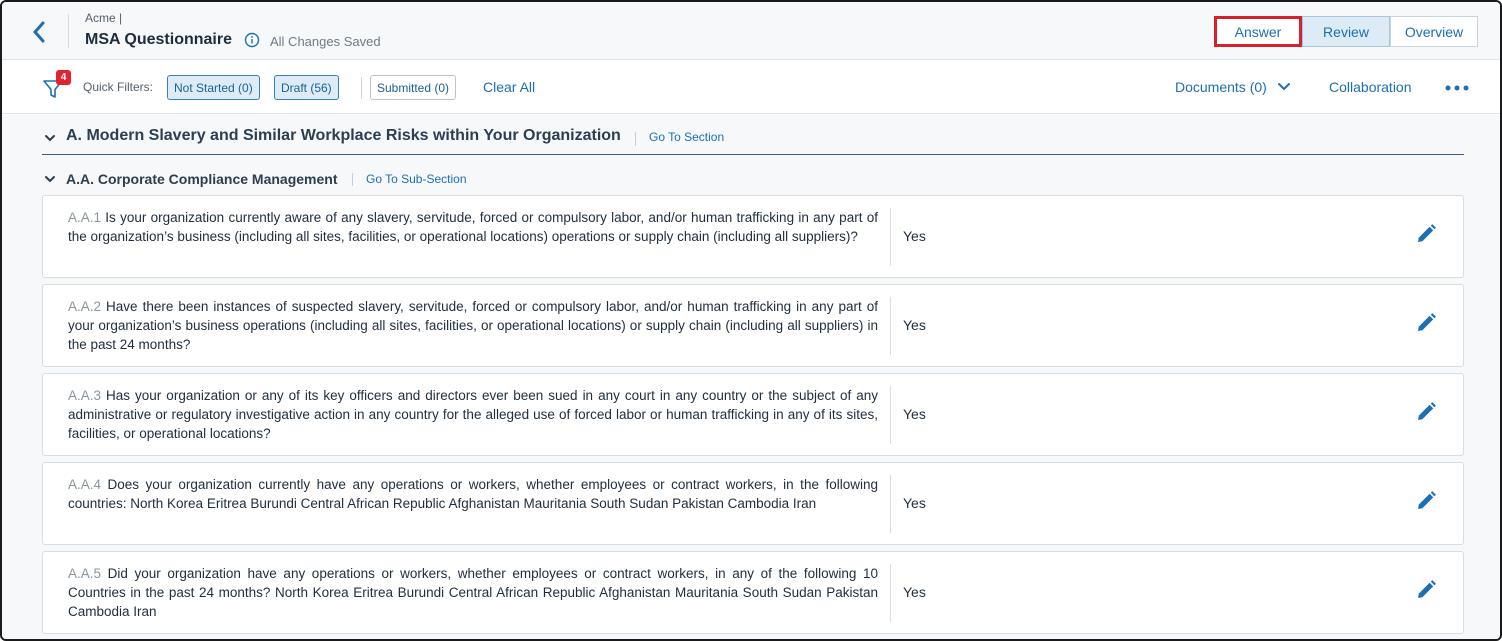 The width and height of the screenshot is (1502, 641). What do you see at coordinates (635, 139) in the screenshot?
I see `section-divider` at bounding box center [635, 139].